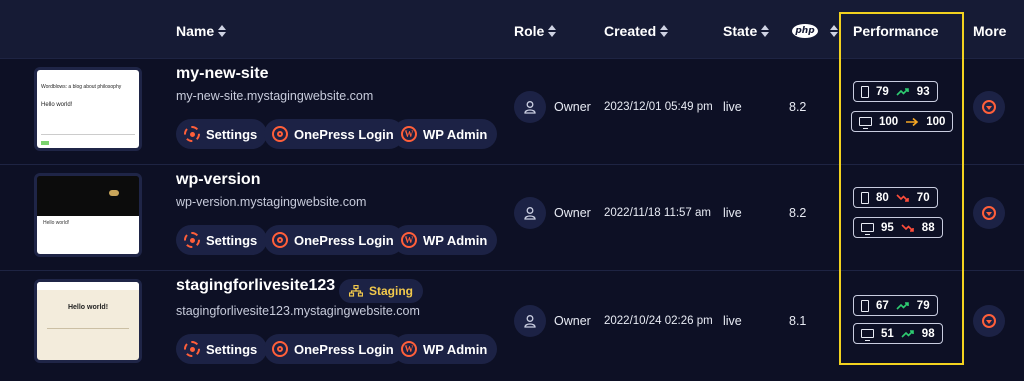  Describe the element at coordinates (658, 321) in the screenshot. I see `created-date: 2022/10/24 02:26 pm` at that location.